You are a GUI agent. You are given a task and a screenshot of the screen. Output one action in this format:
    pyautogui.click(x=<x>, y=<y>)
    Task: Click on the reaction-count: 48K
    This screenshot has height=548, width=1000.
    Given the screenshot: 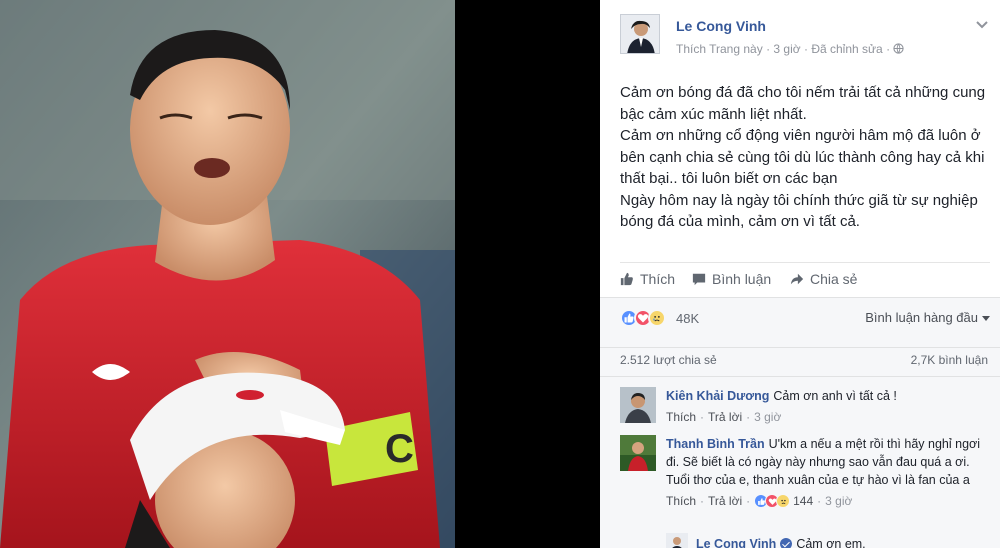 What is the action you would take?
    pyautogui.click(x=688, y=318)
    